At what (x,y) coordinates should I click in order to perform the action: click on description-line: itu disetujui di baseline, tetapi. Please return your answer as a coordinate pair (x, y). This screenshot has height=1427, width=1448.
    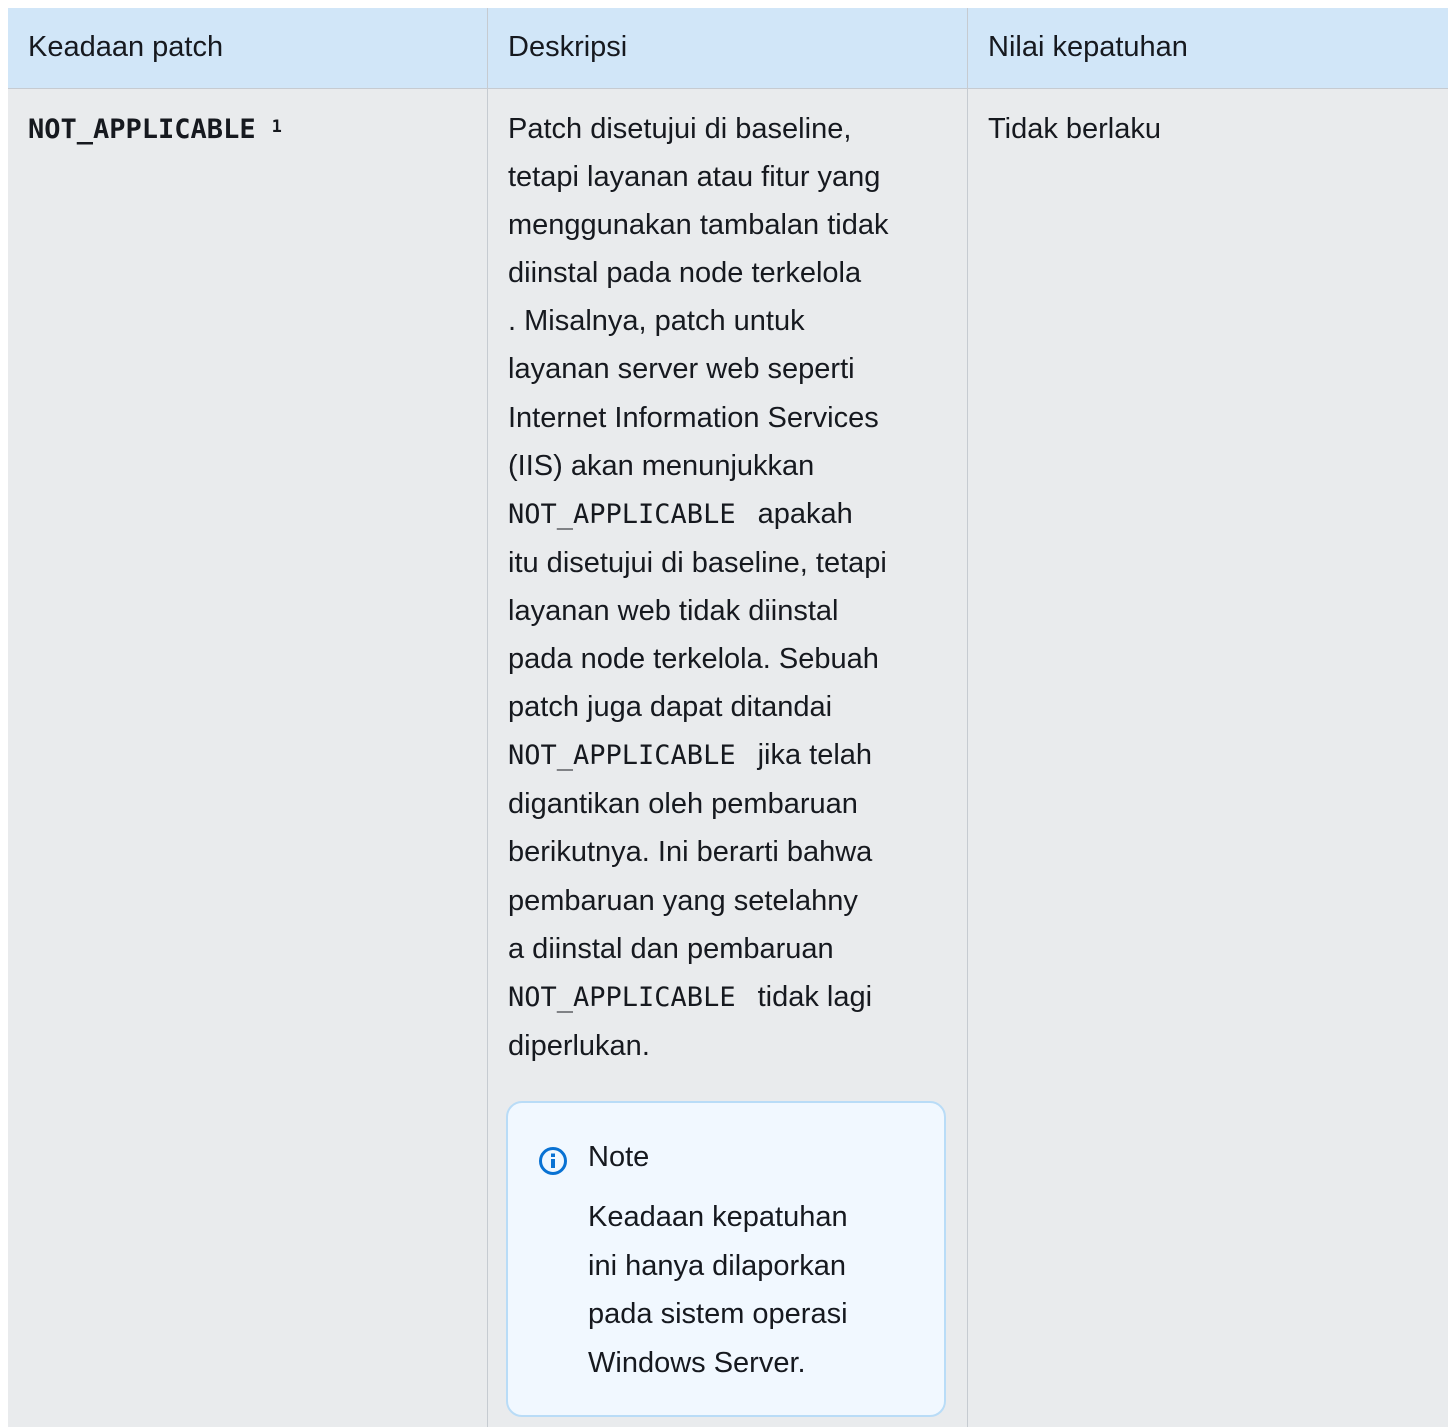
    Looking at the image, I should click on (728, 563).